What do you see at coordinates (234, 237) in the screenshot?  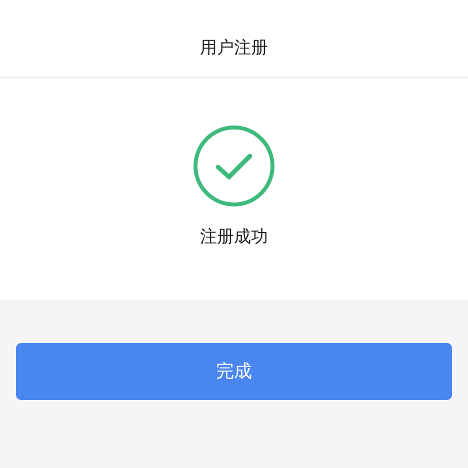 I see `status-message: 注册成功` at bounding box center [234, 237].